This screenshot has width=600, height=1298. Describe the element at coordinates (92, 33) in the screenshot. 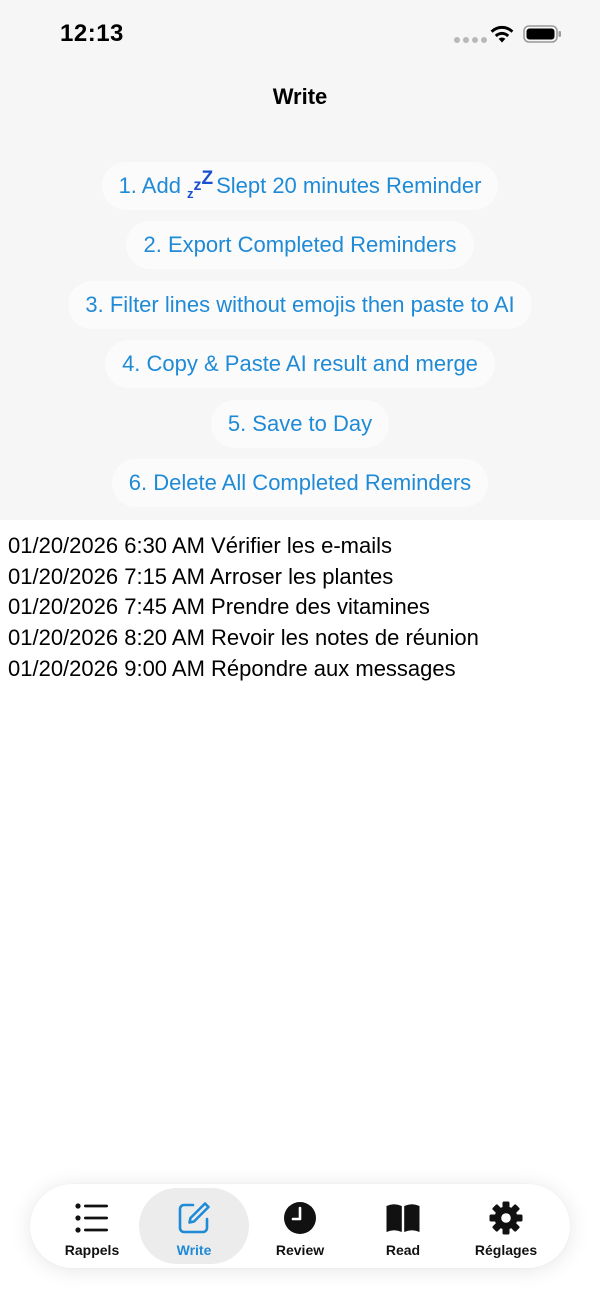

I see `status-time: 12:13` at that location.